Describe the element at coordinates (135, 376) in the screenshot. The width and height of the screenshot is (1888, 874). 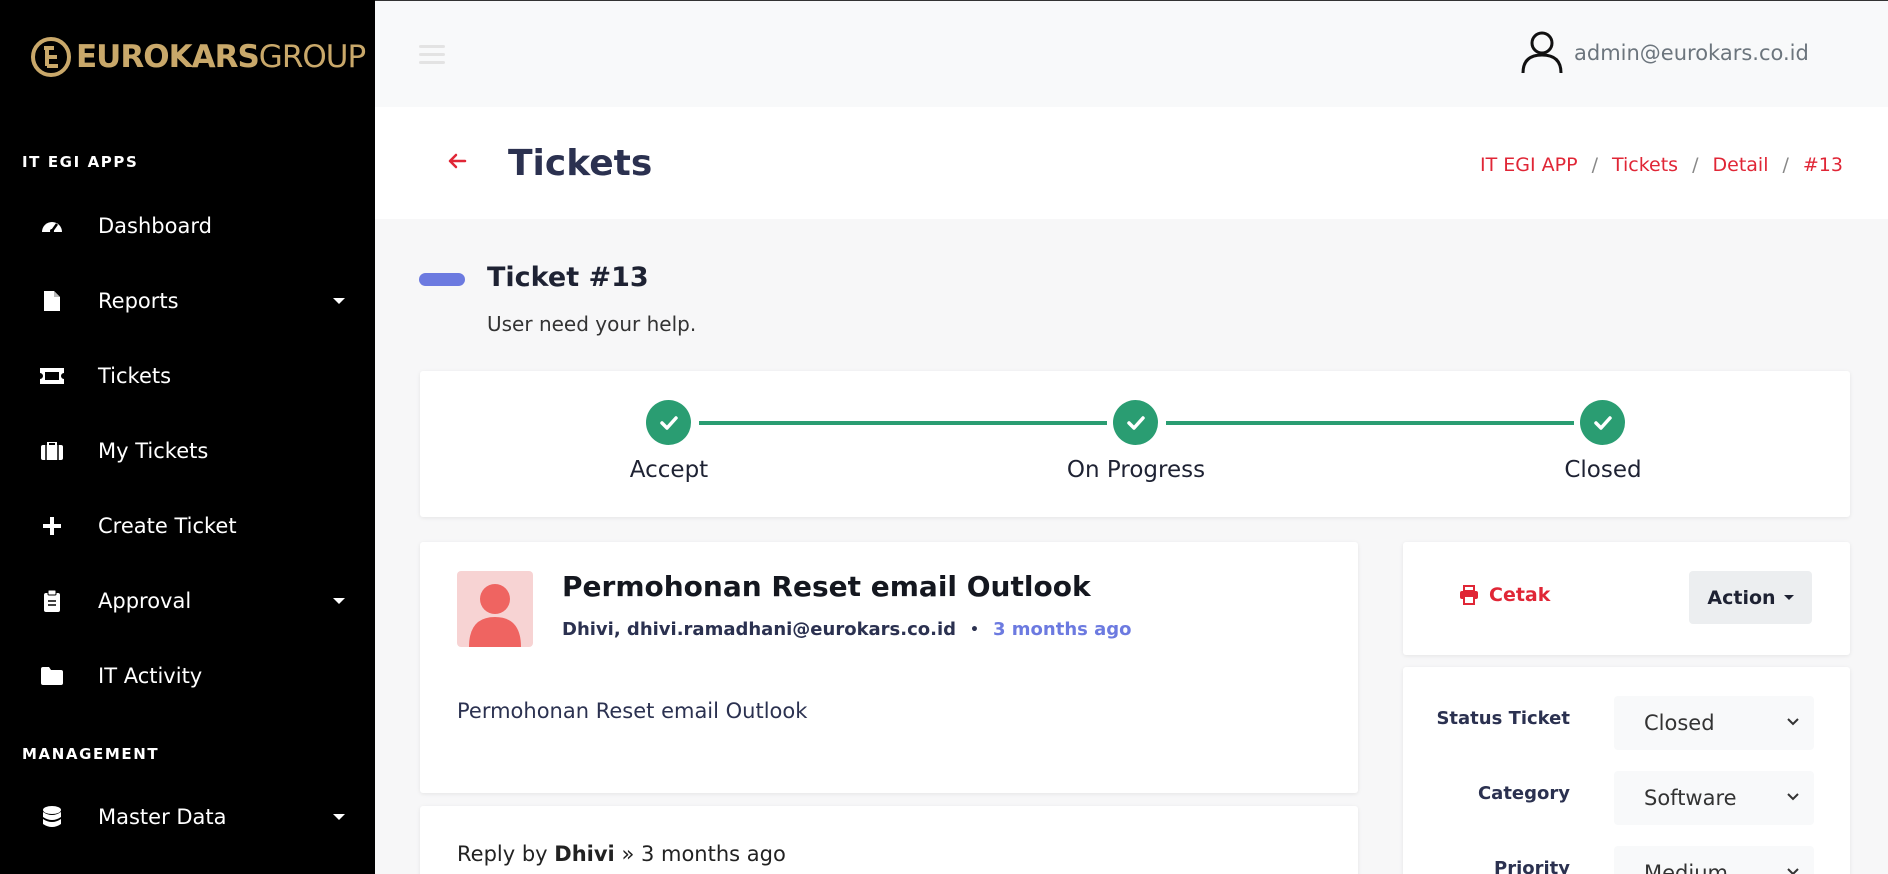
I see `sidebar-item-label: Tickets` at that location.